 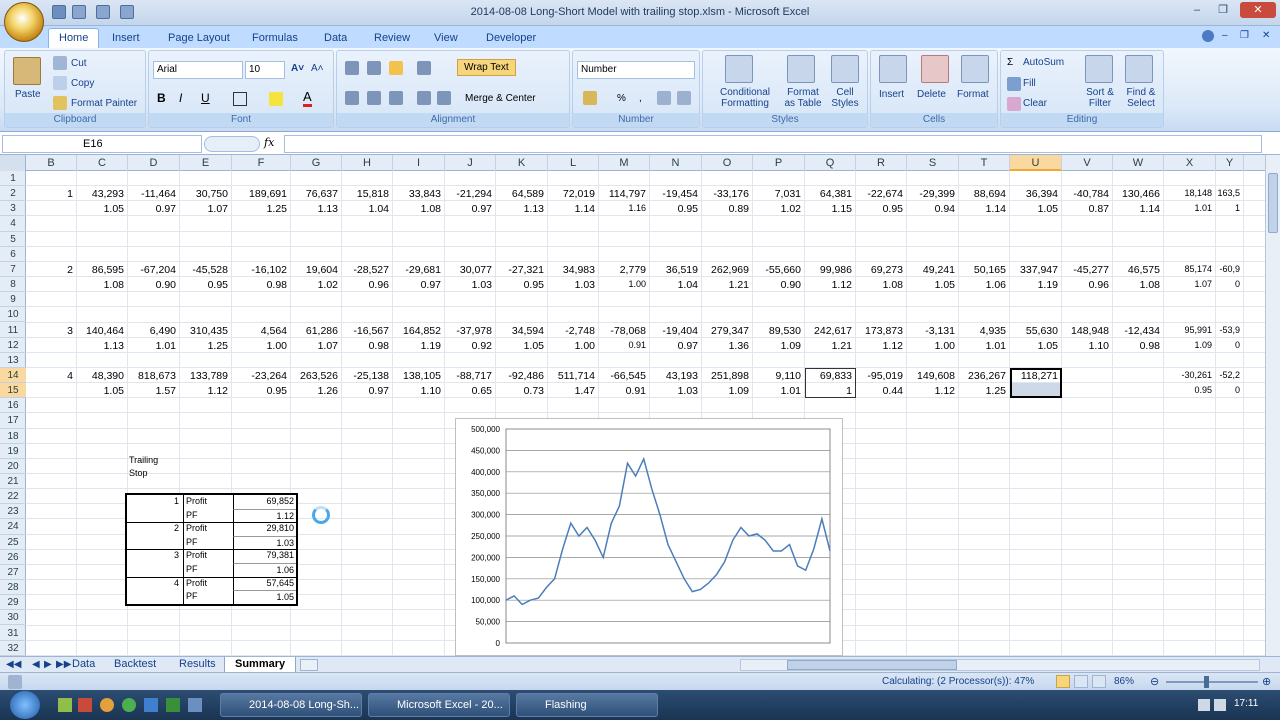 What do you see at coordinates (1136, 194) in the screenshot?
I see `profit-cell: 130,466` at bounding box center [1136, 194].